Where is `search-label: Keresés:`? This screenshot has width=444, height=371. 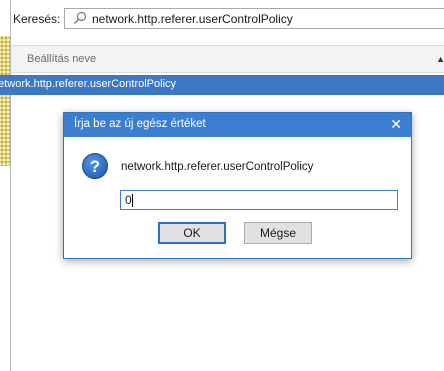 search-label: Keresés: is located at coordinates (37, 19).